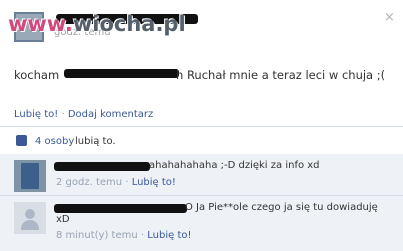 The image size is (403, 251). I want to click on post-actions: Lubię to! · Dodaj komentarz, so click(83, 114).